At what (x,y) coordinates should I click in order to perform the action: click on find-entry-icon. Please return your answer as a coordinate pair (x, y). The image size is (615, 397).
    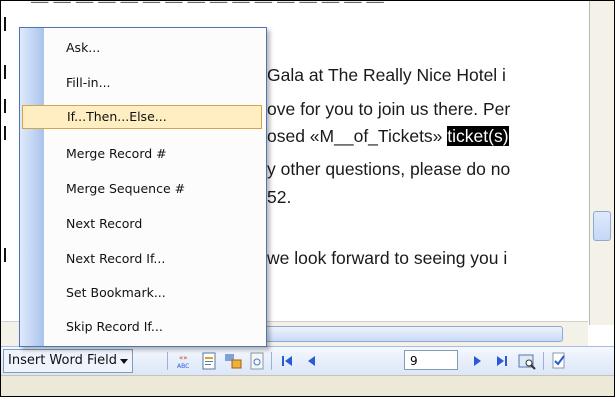
    Looking at the image, I should click on (527, 361).